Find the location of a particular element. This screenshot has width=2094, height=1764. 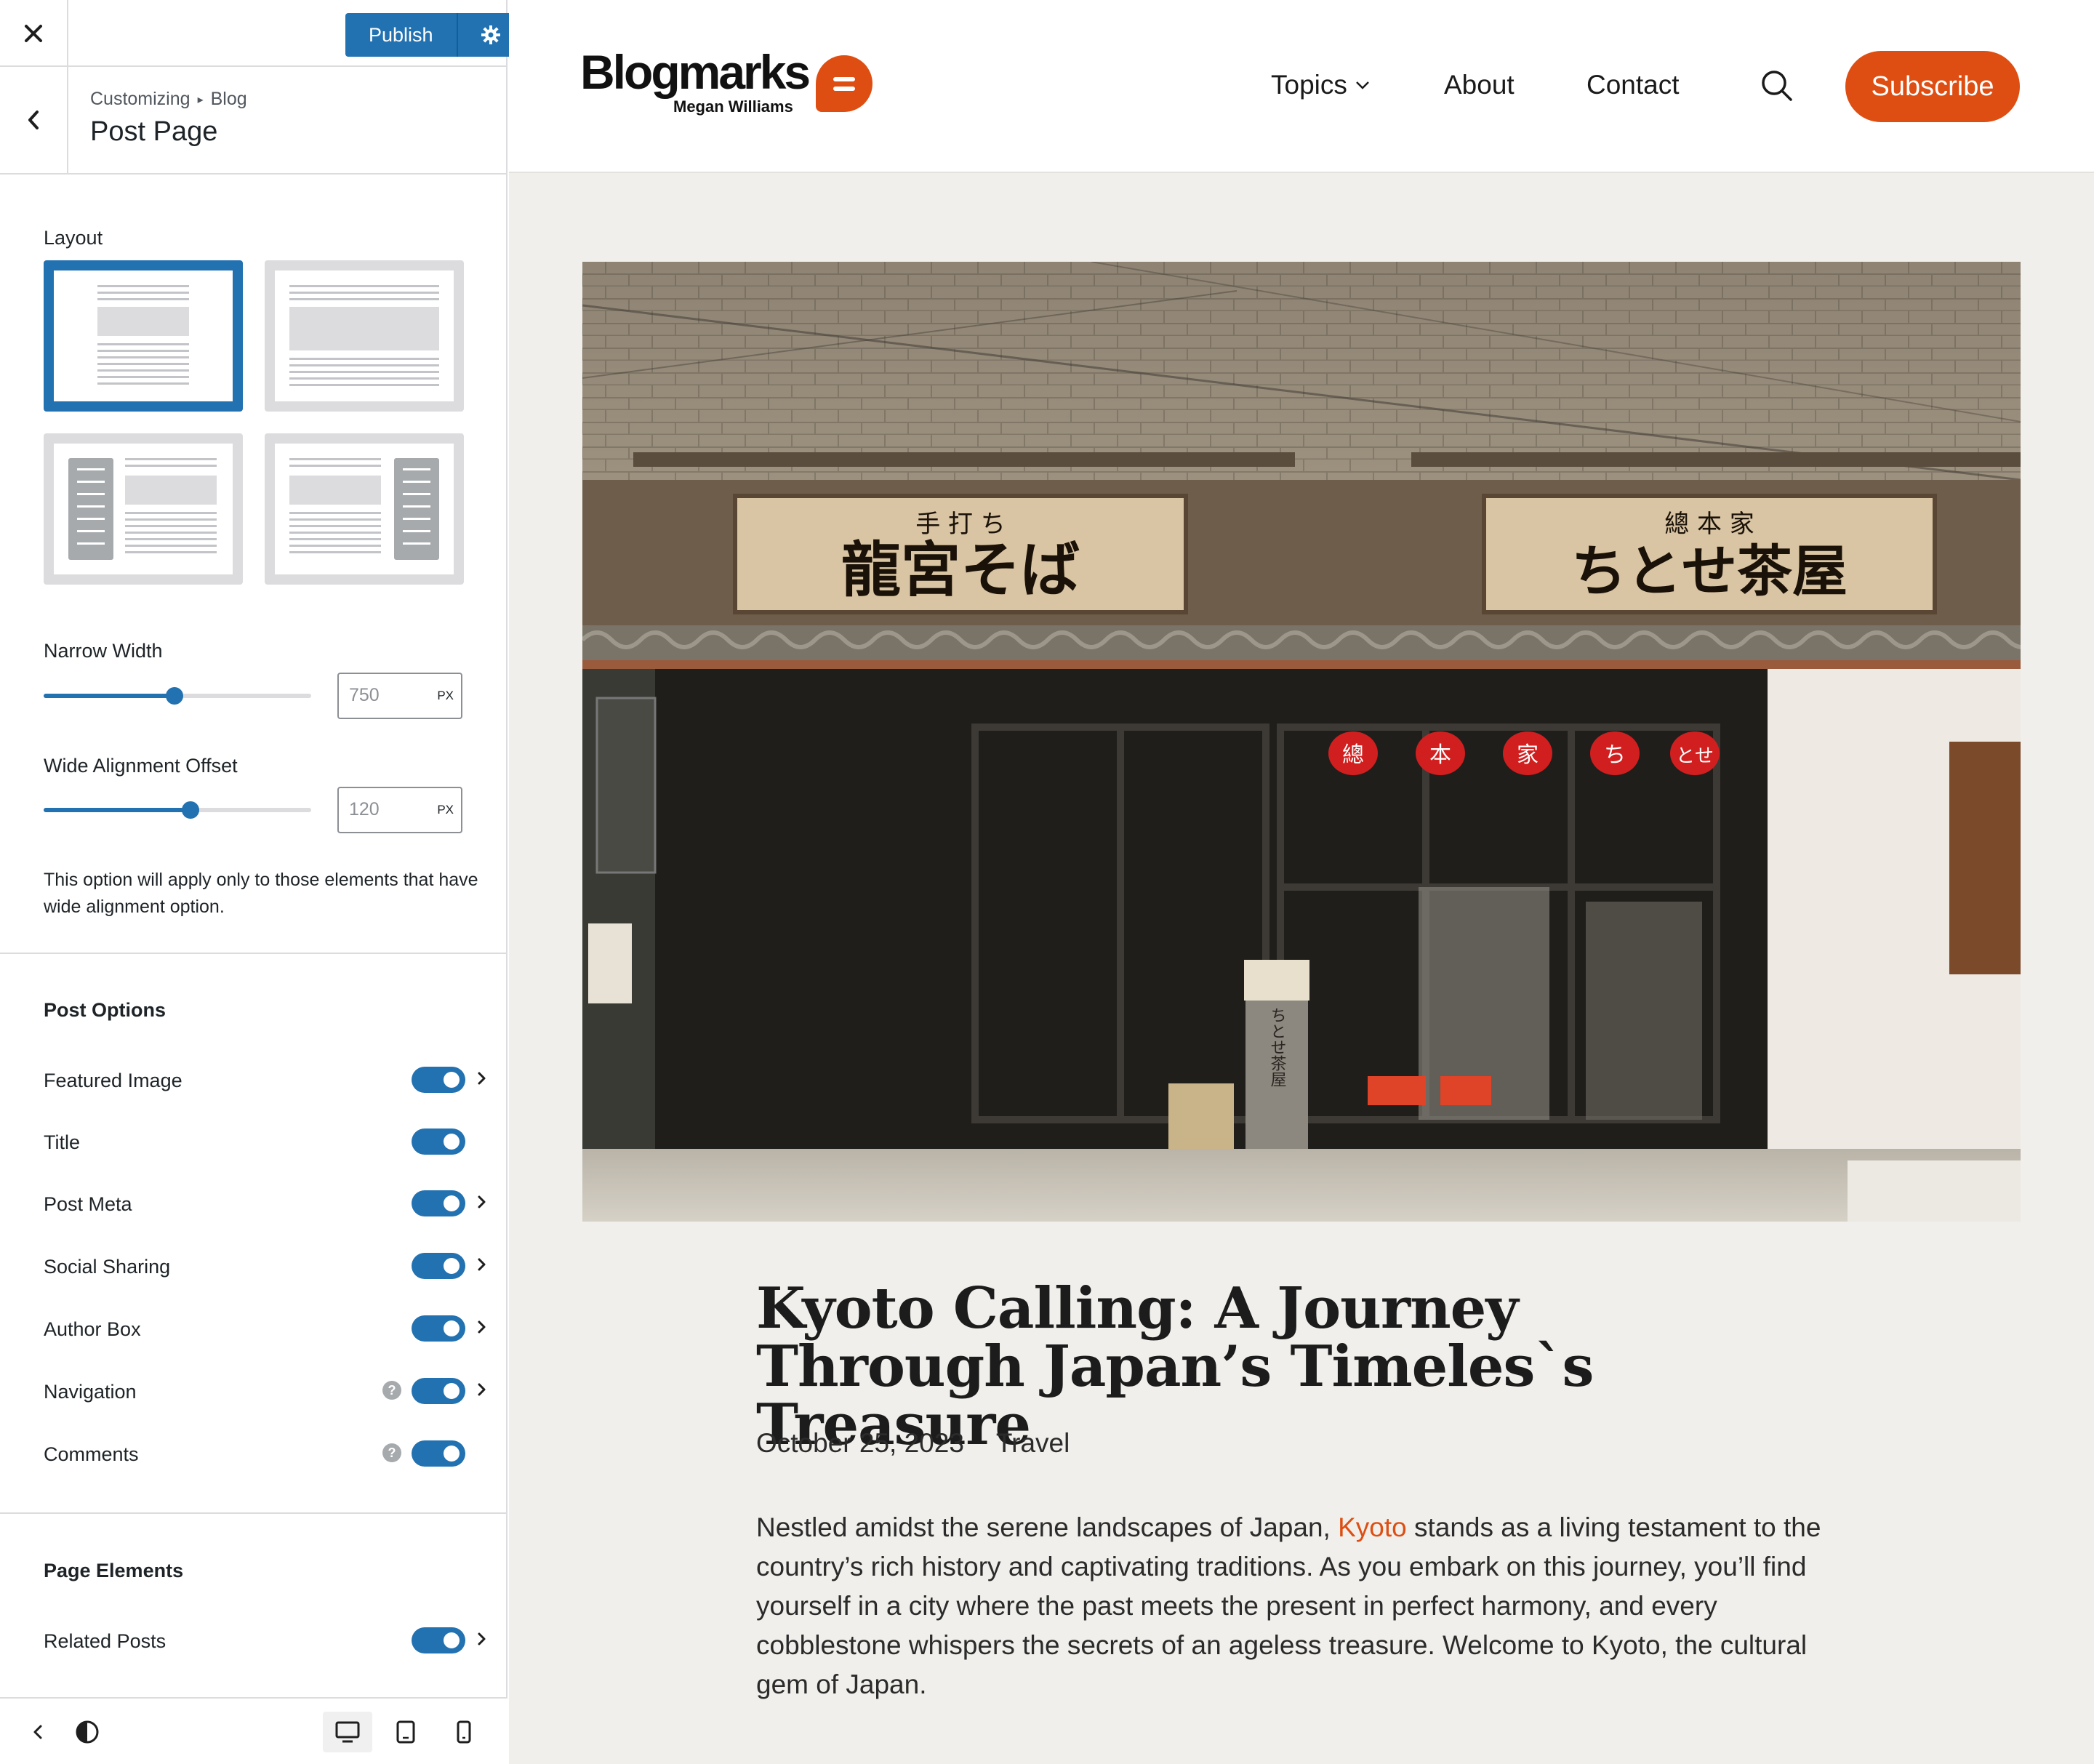

option-label: Title is located at coordinates (62, 1142).